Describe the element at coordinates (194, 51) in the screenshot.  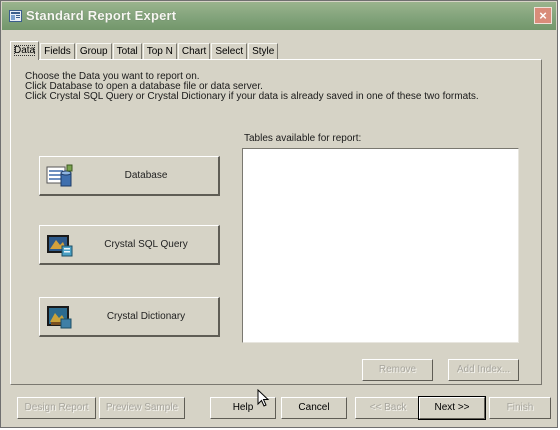
I see `tab-chart: Chart` at that location.